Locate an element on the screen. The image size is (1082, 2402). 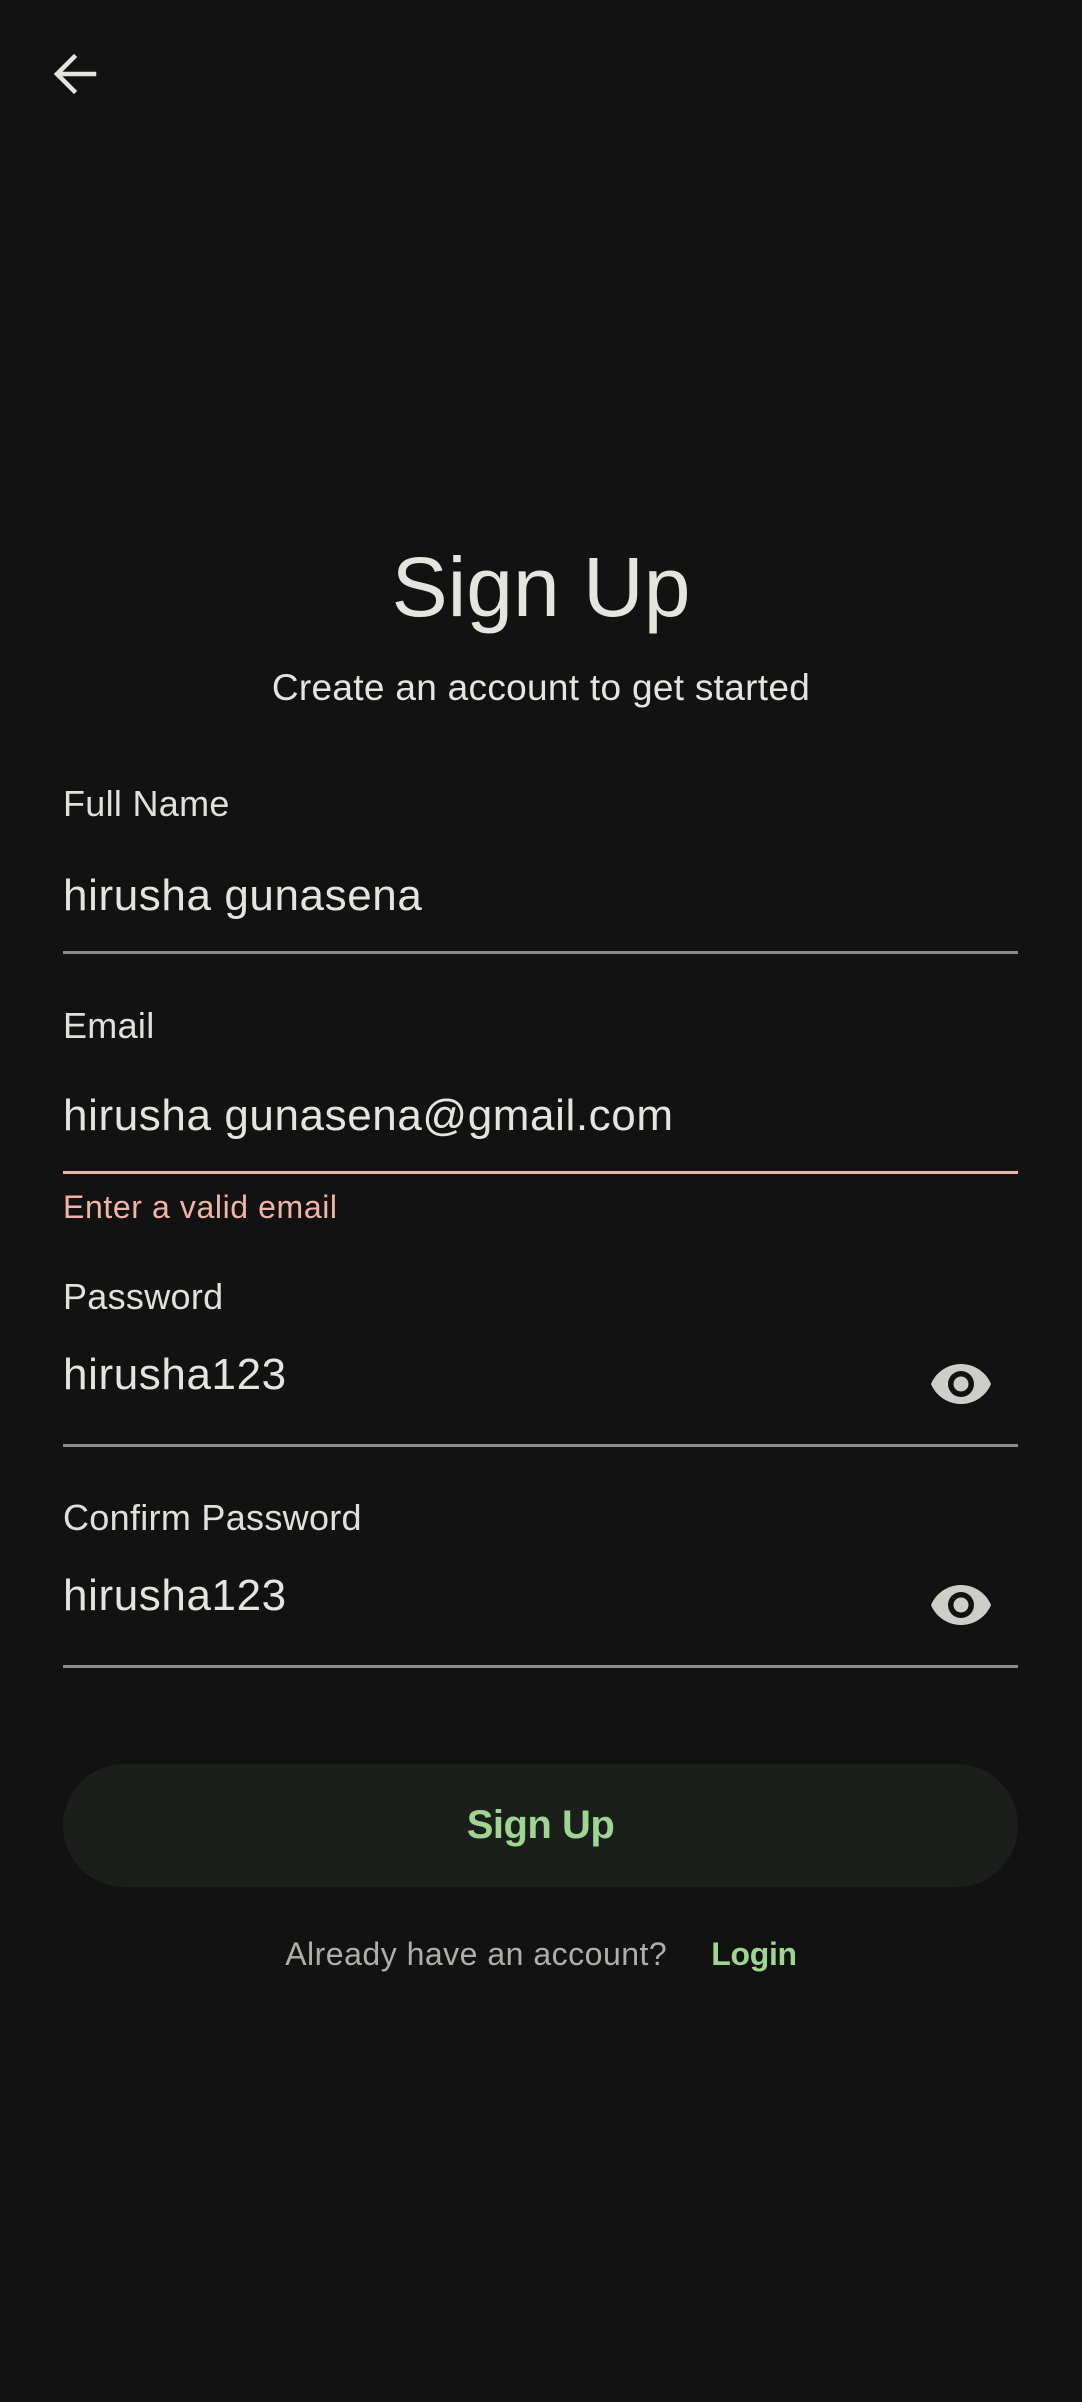
email-label: Email is located at coordinates (109, 1025).